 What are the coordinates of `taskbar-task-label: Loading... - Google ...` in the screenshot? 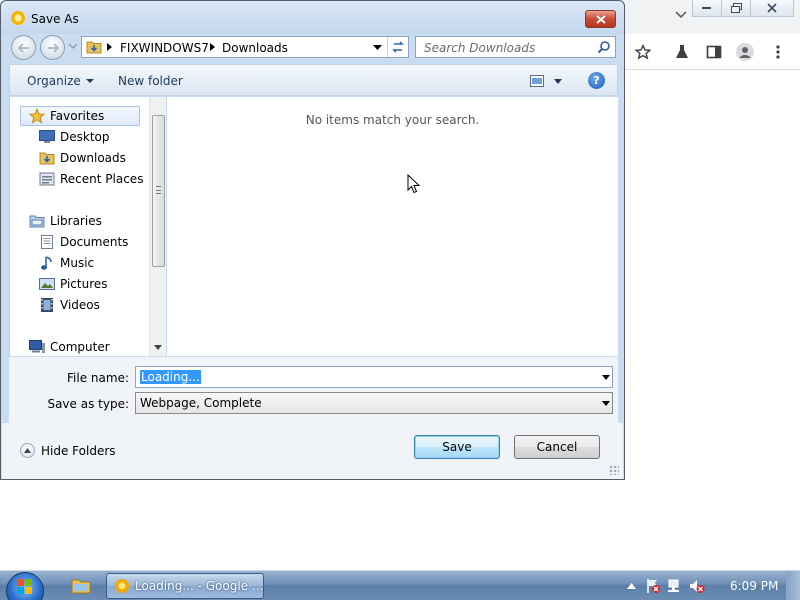 It's located at (199, 586).